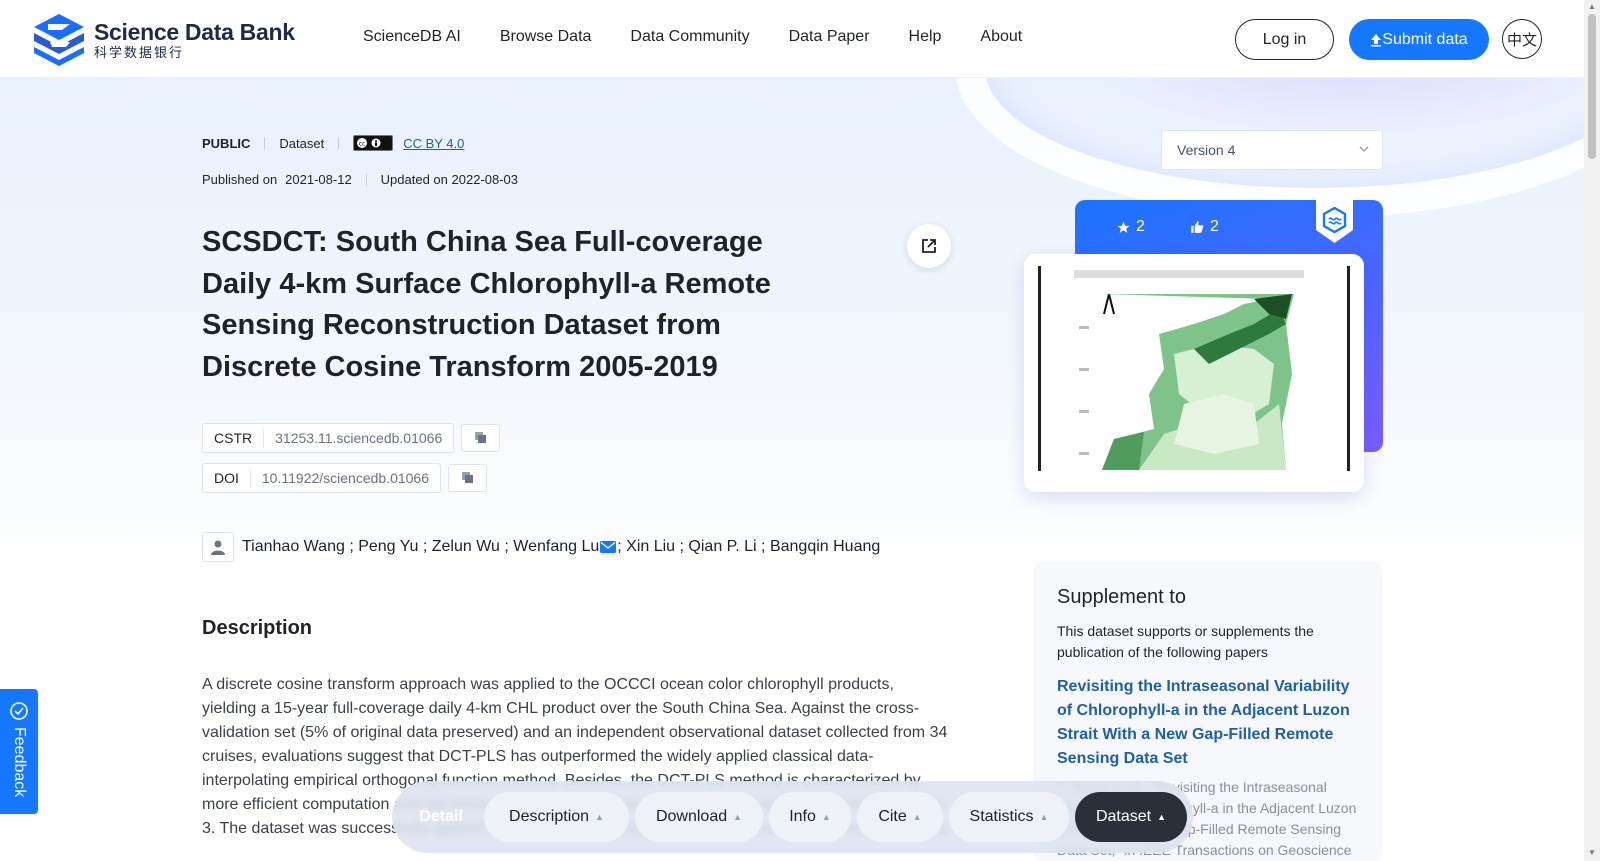 This screenshot has width=1600, height=861. I want to click on brand-name-zh: 科学数据银行, so click(139, 52).